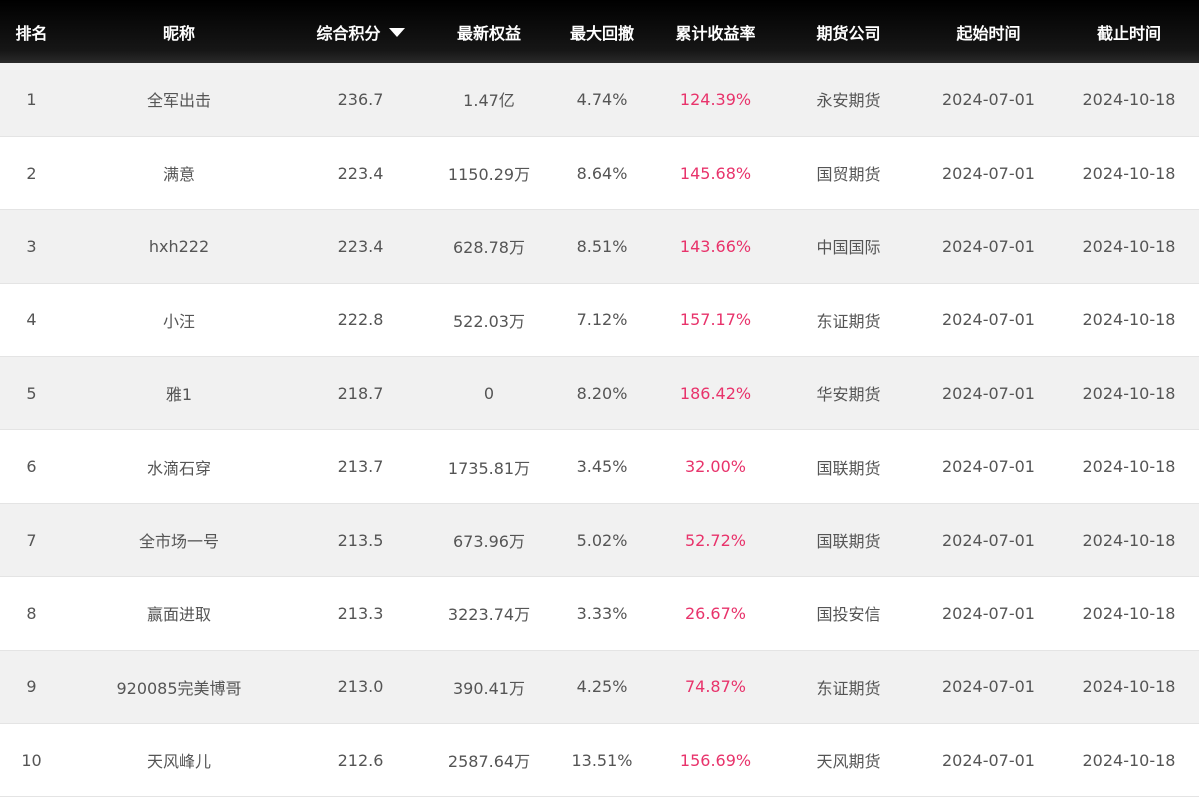  What do you see at coordinates (489, 101) in the screenshot?
I see `cell-equity: 1.47亿` at bounding box center [489, 101].